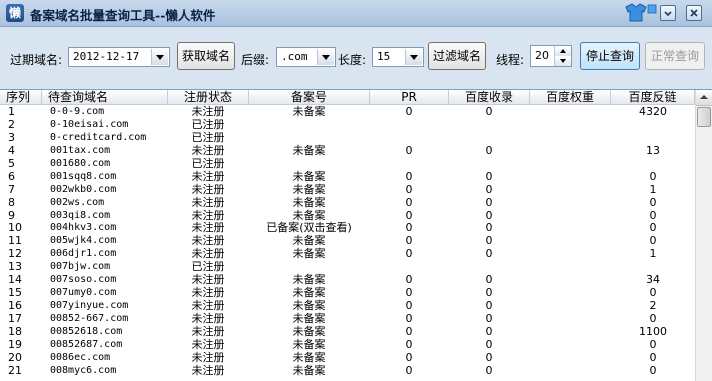  Describe the element at coordinates (347, 215) in the screenshot. I see `table-row: 9 003qi8.com 未注册 未备案 0 0 0` at that location.